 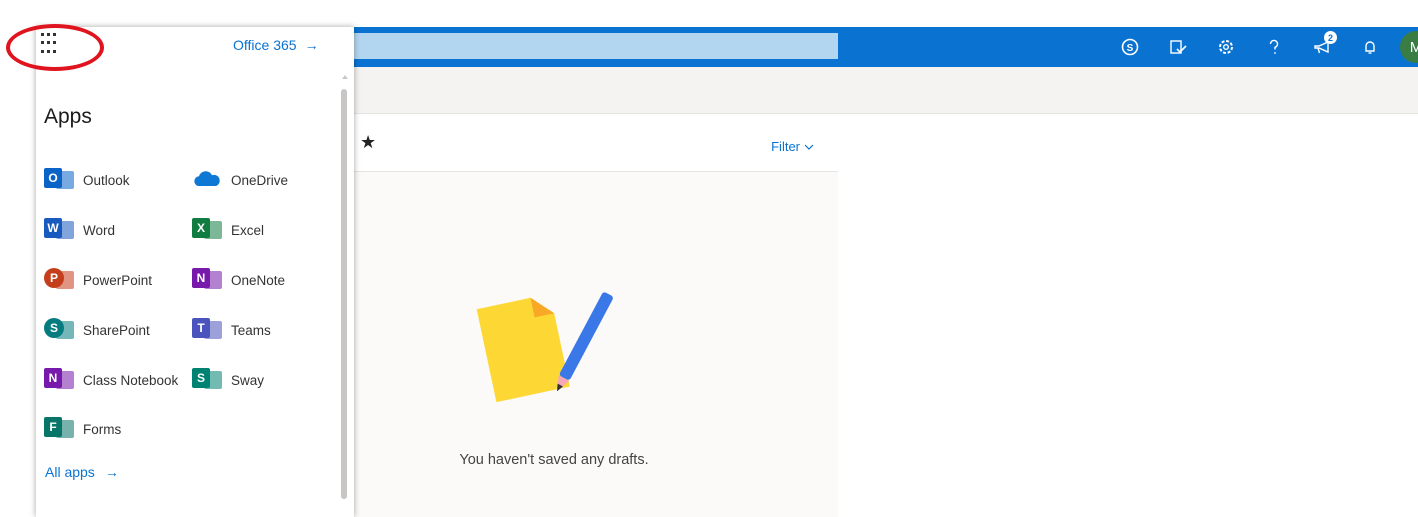 I want to click on app-label: PowerPoint, so click(x=118, y=280).